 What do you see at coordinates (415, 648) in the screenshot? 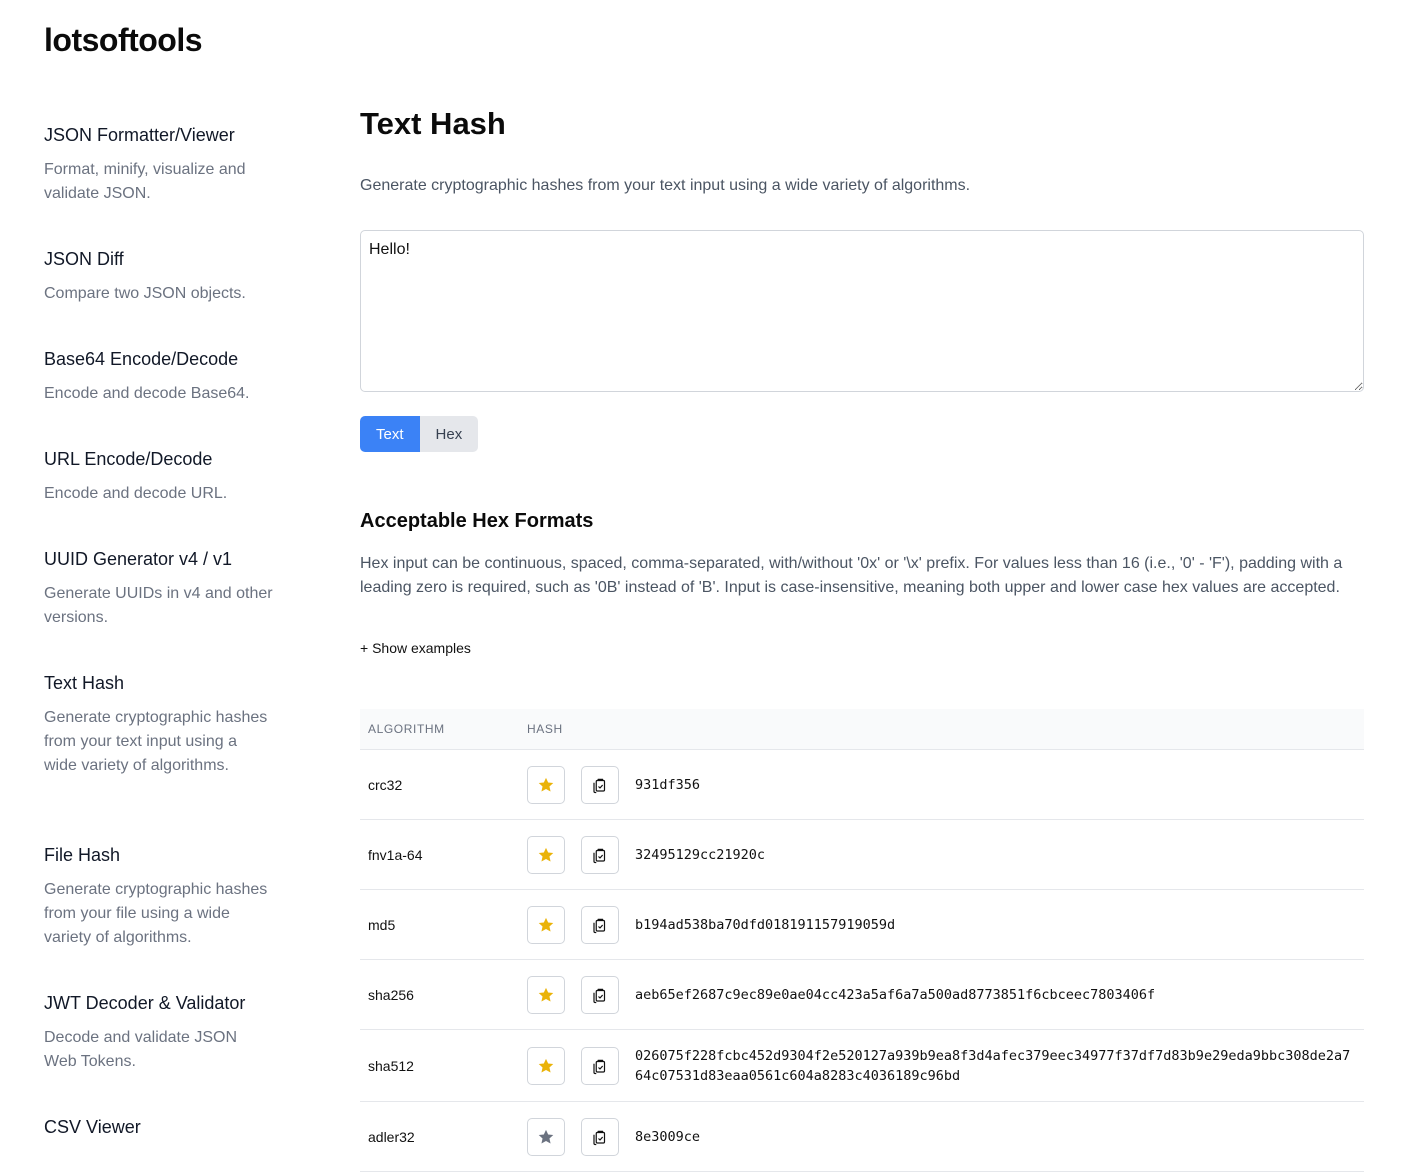
I see `show-examples-toggle: + Show examples` at bounding box center [415, 648].